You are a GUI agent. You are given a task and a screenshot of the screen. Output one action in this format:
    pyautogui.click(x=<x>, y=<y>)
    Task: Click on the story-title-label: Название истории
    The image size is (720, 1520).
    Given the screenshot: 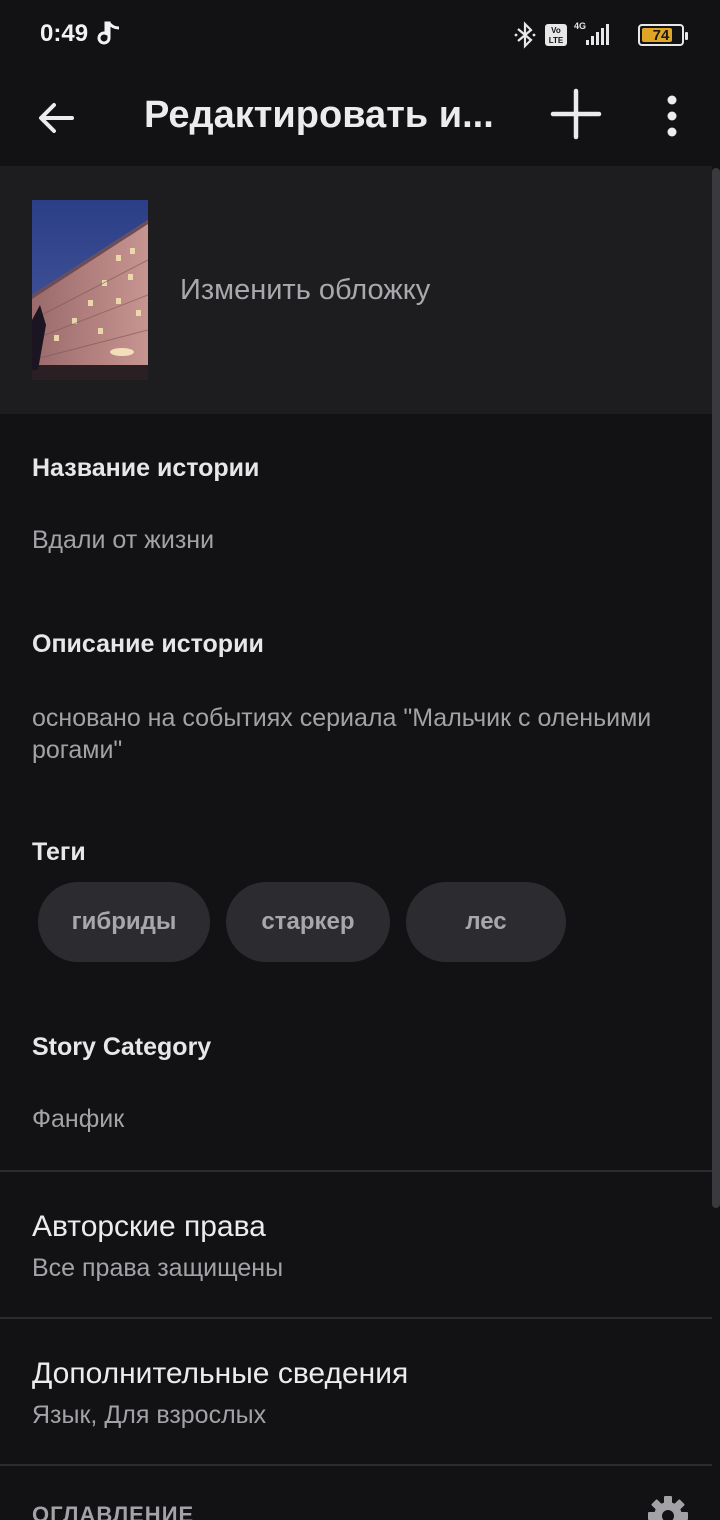 What is the action you would take?
    pyautogui.click(x=146, y=468)
    